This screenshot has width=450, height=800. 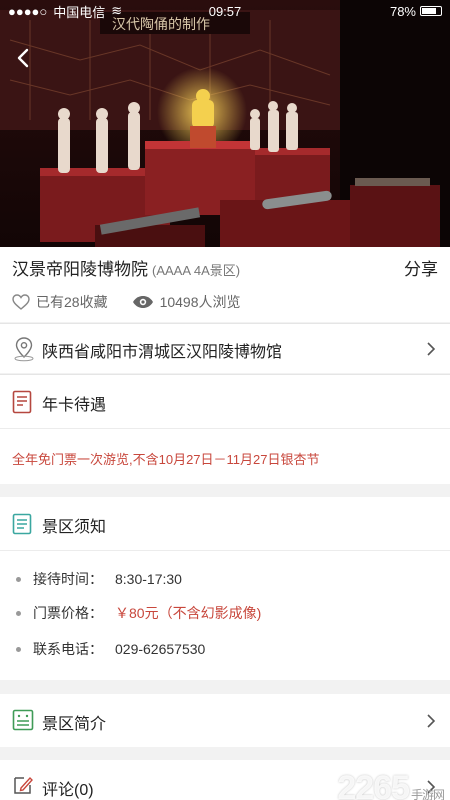 What do you see at coordinates (68, 613) in the screenshot?
I see `notice-key: 门票价格：` at bounding box center [68, 613].